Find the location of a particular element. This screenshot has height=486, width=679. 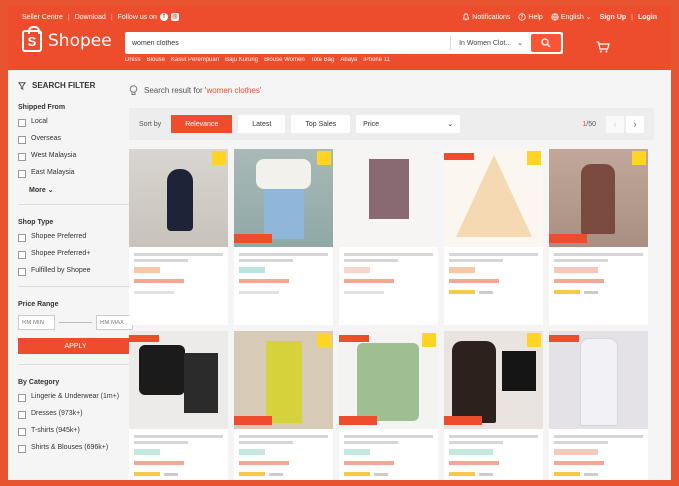

suggestion-link: iPhone 11 is located at coordinates (376, 60).